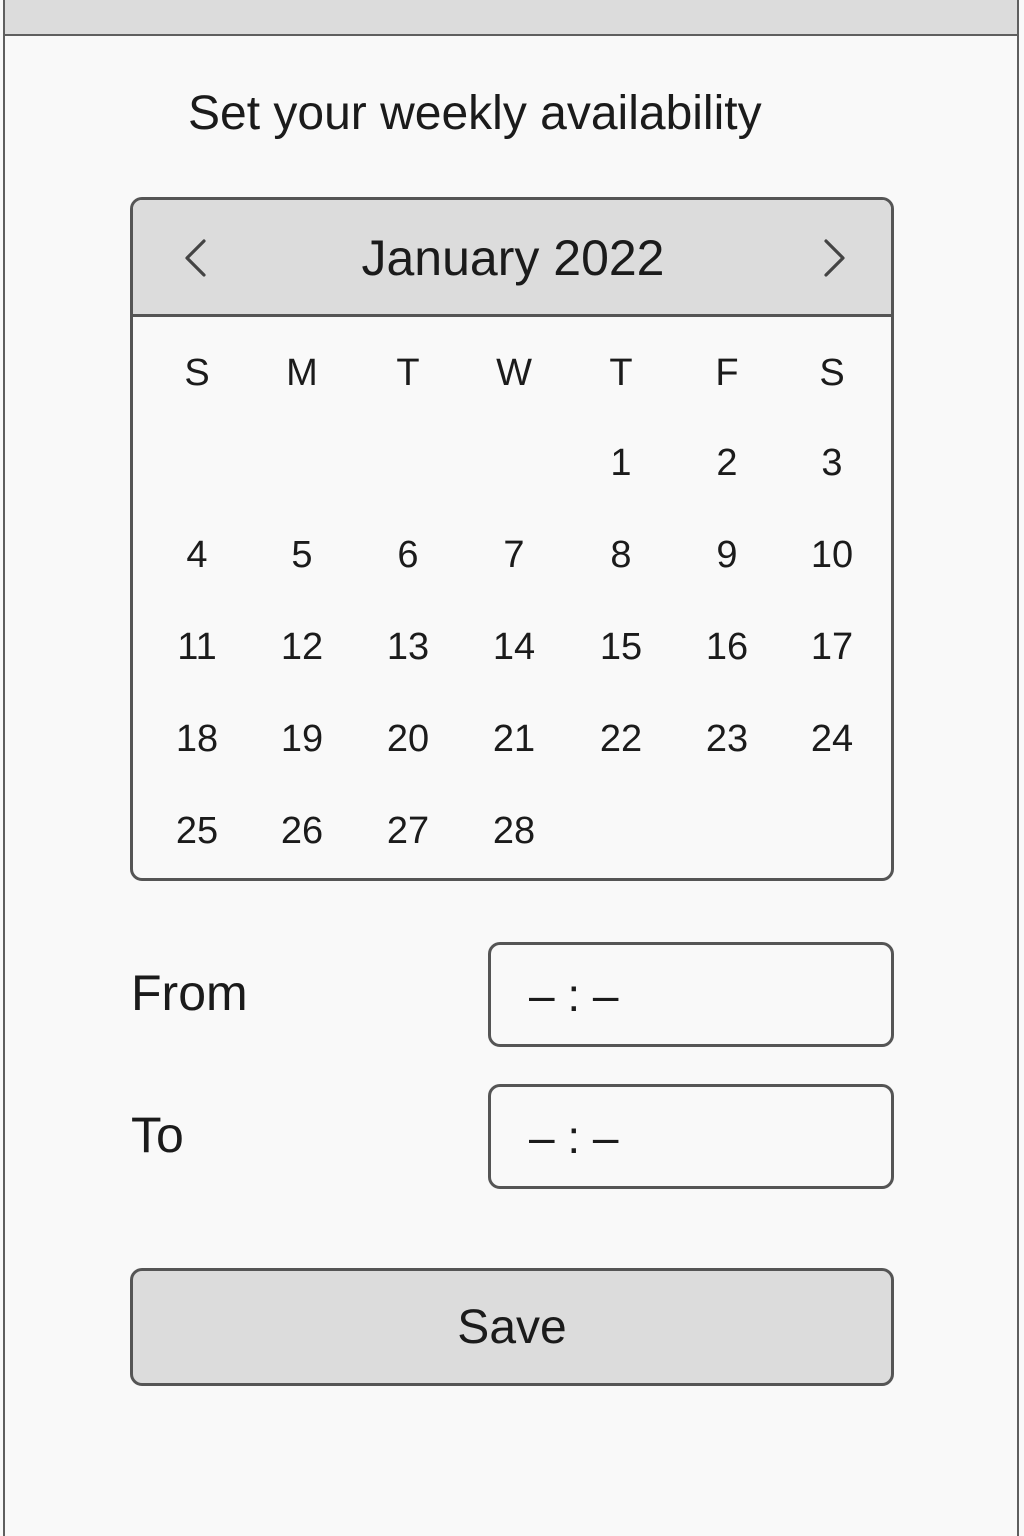  What do you see at coordinates (408, 831) in the screenshot?
I see `day-cell: 27` at bounding box center [408, 831].